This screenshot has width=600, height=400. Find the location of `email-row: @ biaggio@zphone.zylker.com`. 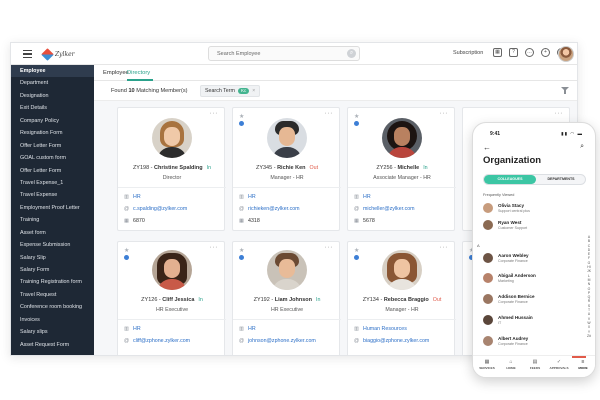

email-row: @ biaggio@zphone.zylker.com is located at coordinates (392, 340).